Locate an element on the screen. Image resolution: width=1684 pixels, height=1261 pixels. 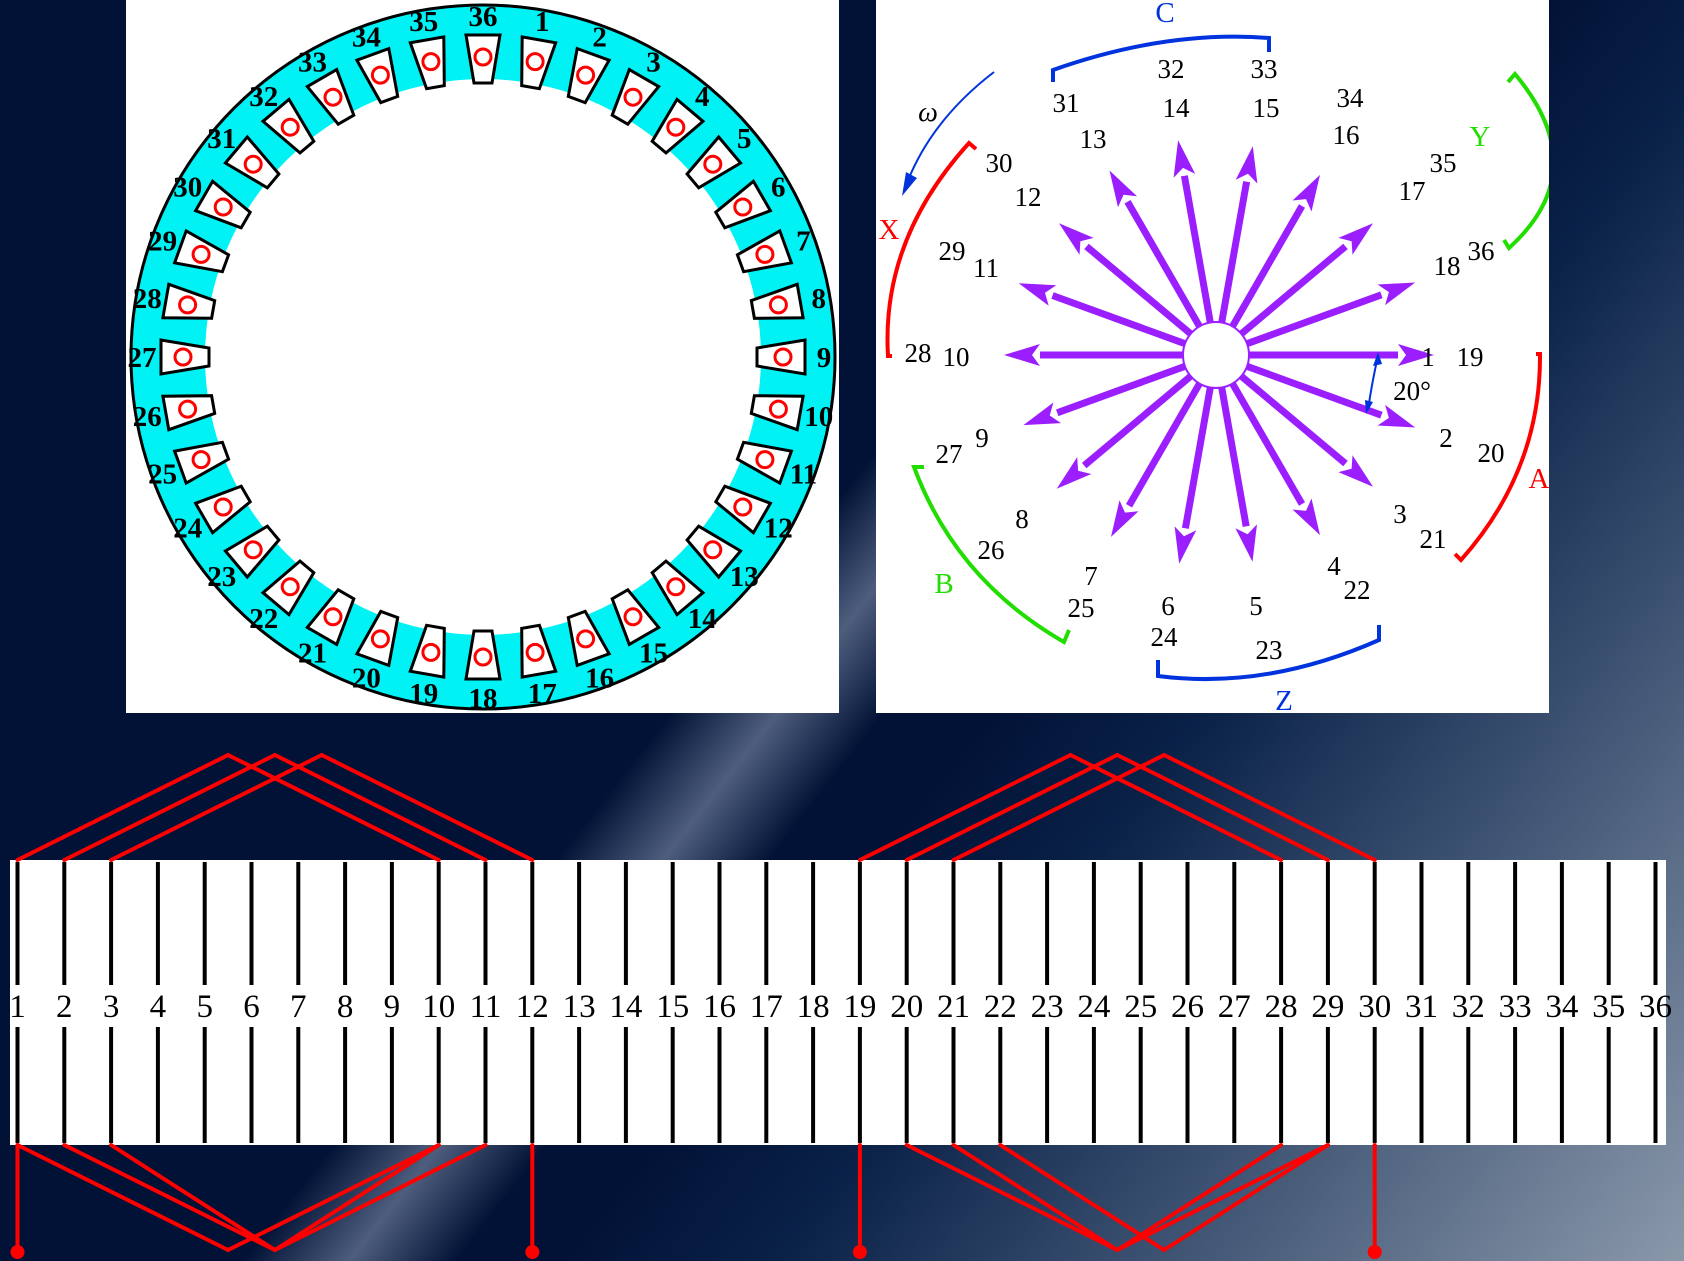
winding-slot-label-2: 2 is located at coordinates (64, 1007).